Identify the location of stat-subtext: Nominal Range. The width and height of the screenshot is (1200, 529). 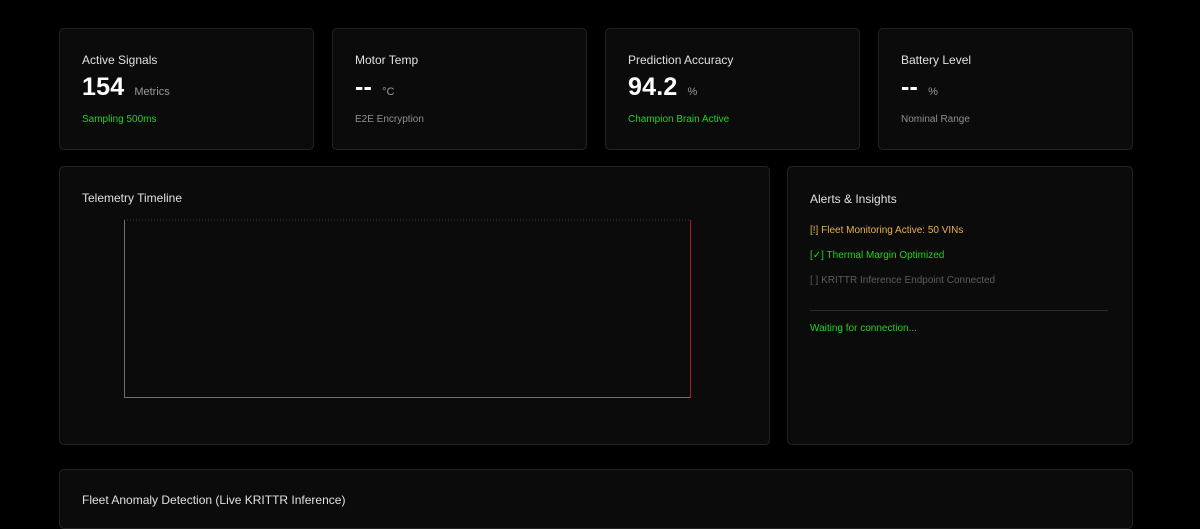
(935, 119).